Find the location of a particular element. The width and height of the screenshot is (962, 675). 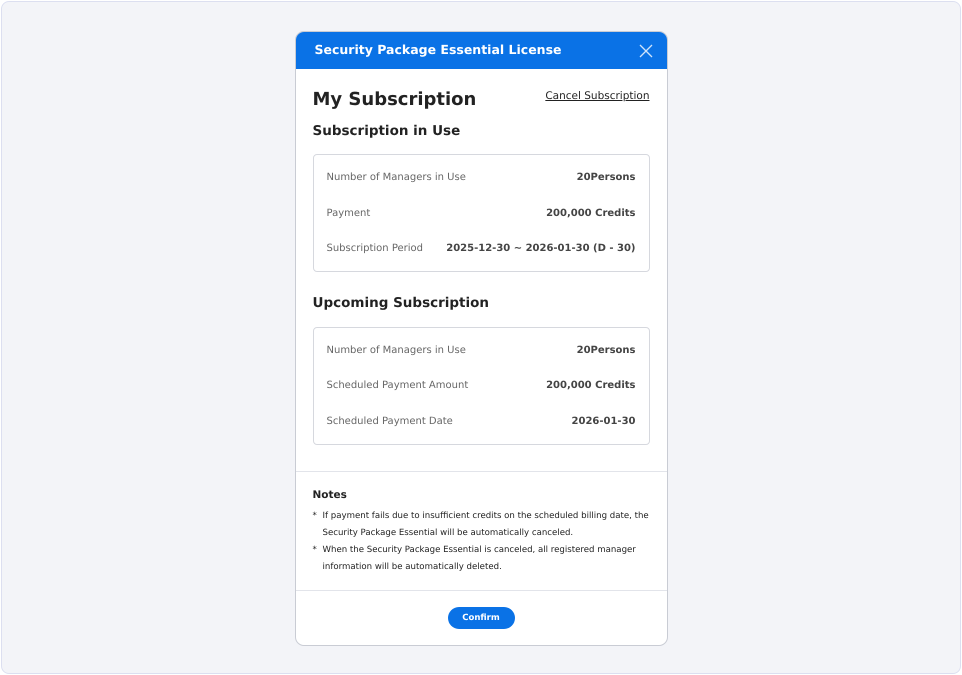

close-button is located at coordinates (645, 51).